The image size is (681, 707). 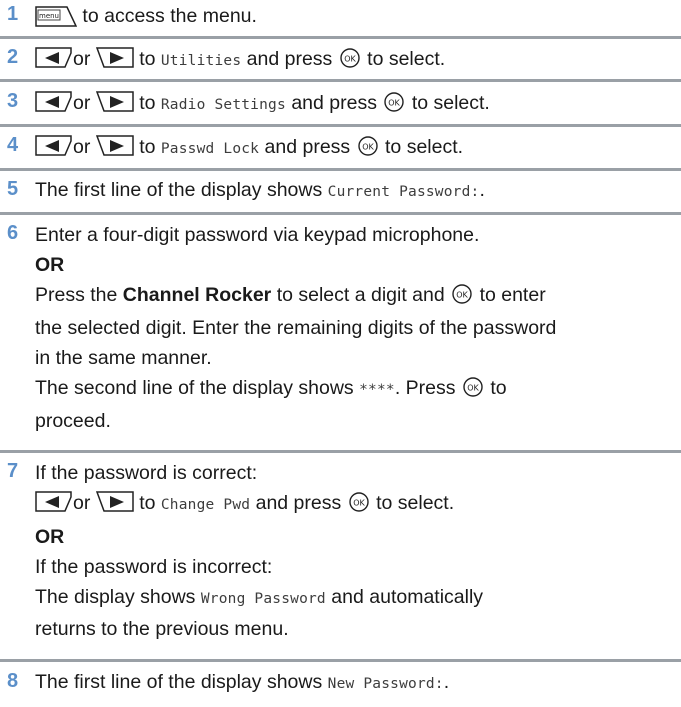 What do you see at coordinates (13, 681) in the screenshot?
I see `step-number: 8` at bounding box center [13, 681].